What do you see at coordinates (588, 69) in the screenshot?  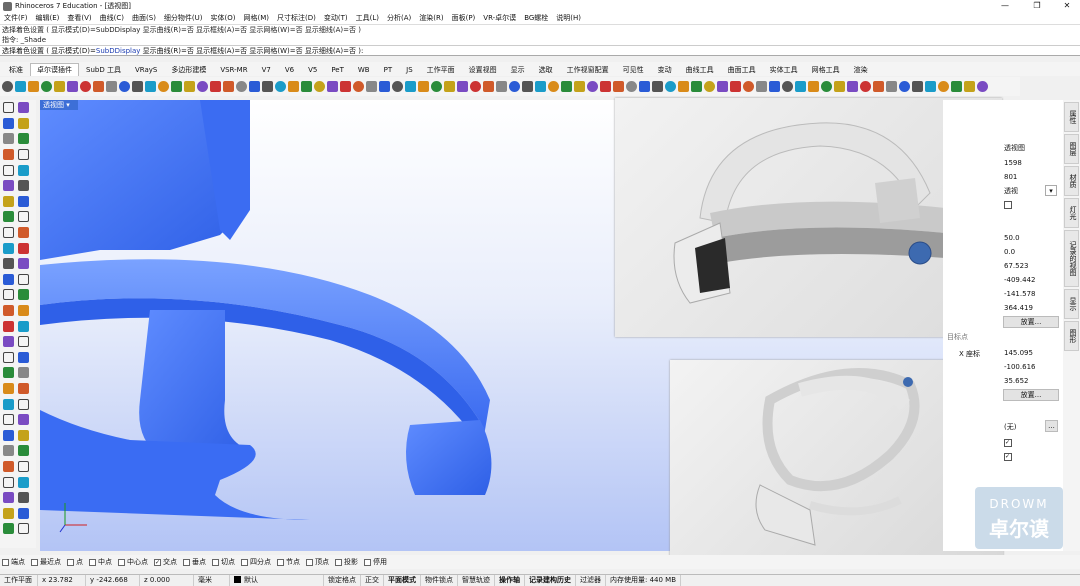 I see `toolbar-tab: 工作视窗配置` at bounding box center [588, 69].